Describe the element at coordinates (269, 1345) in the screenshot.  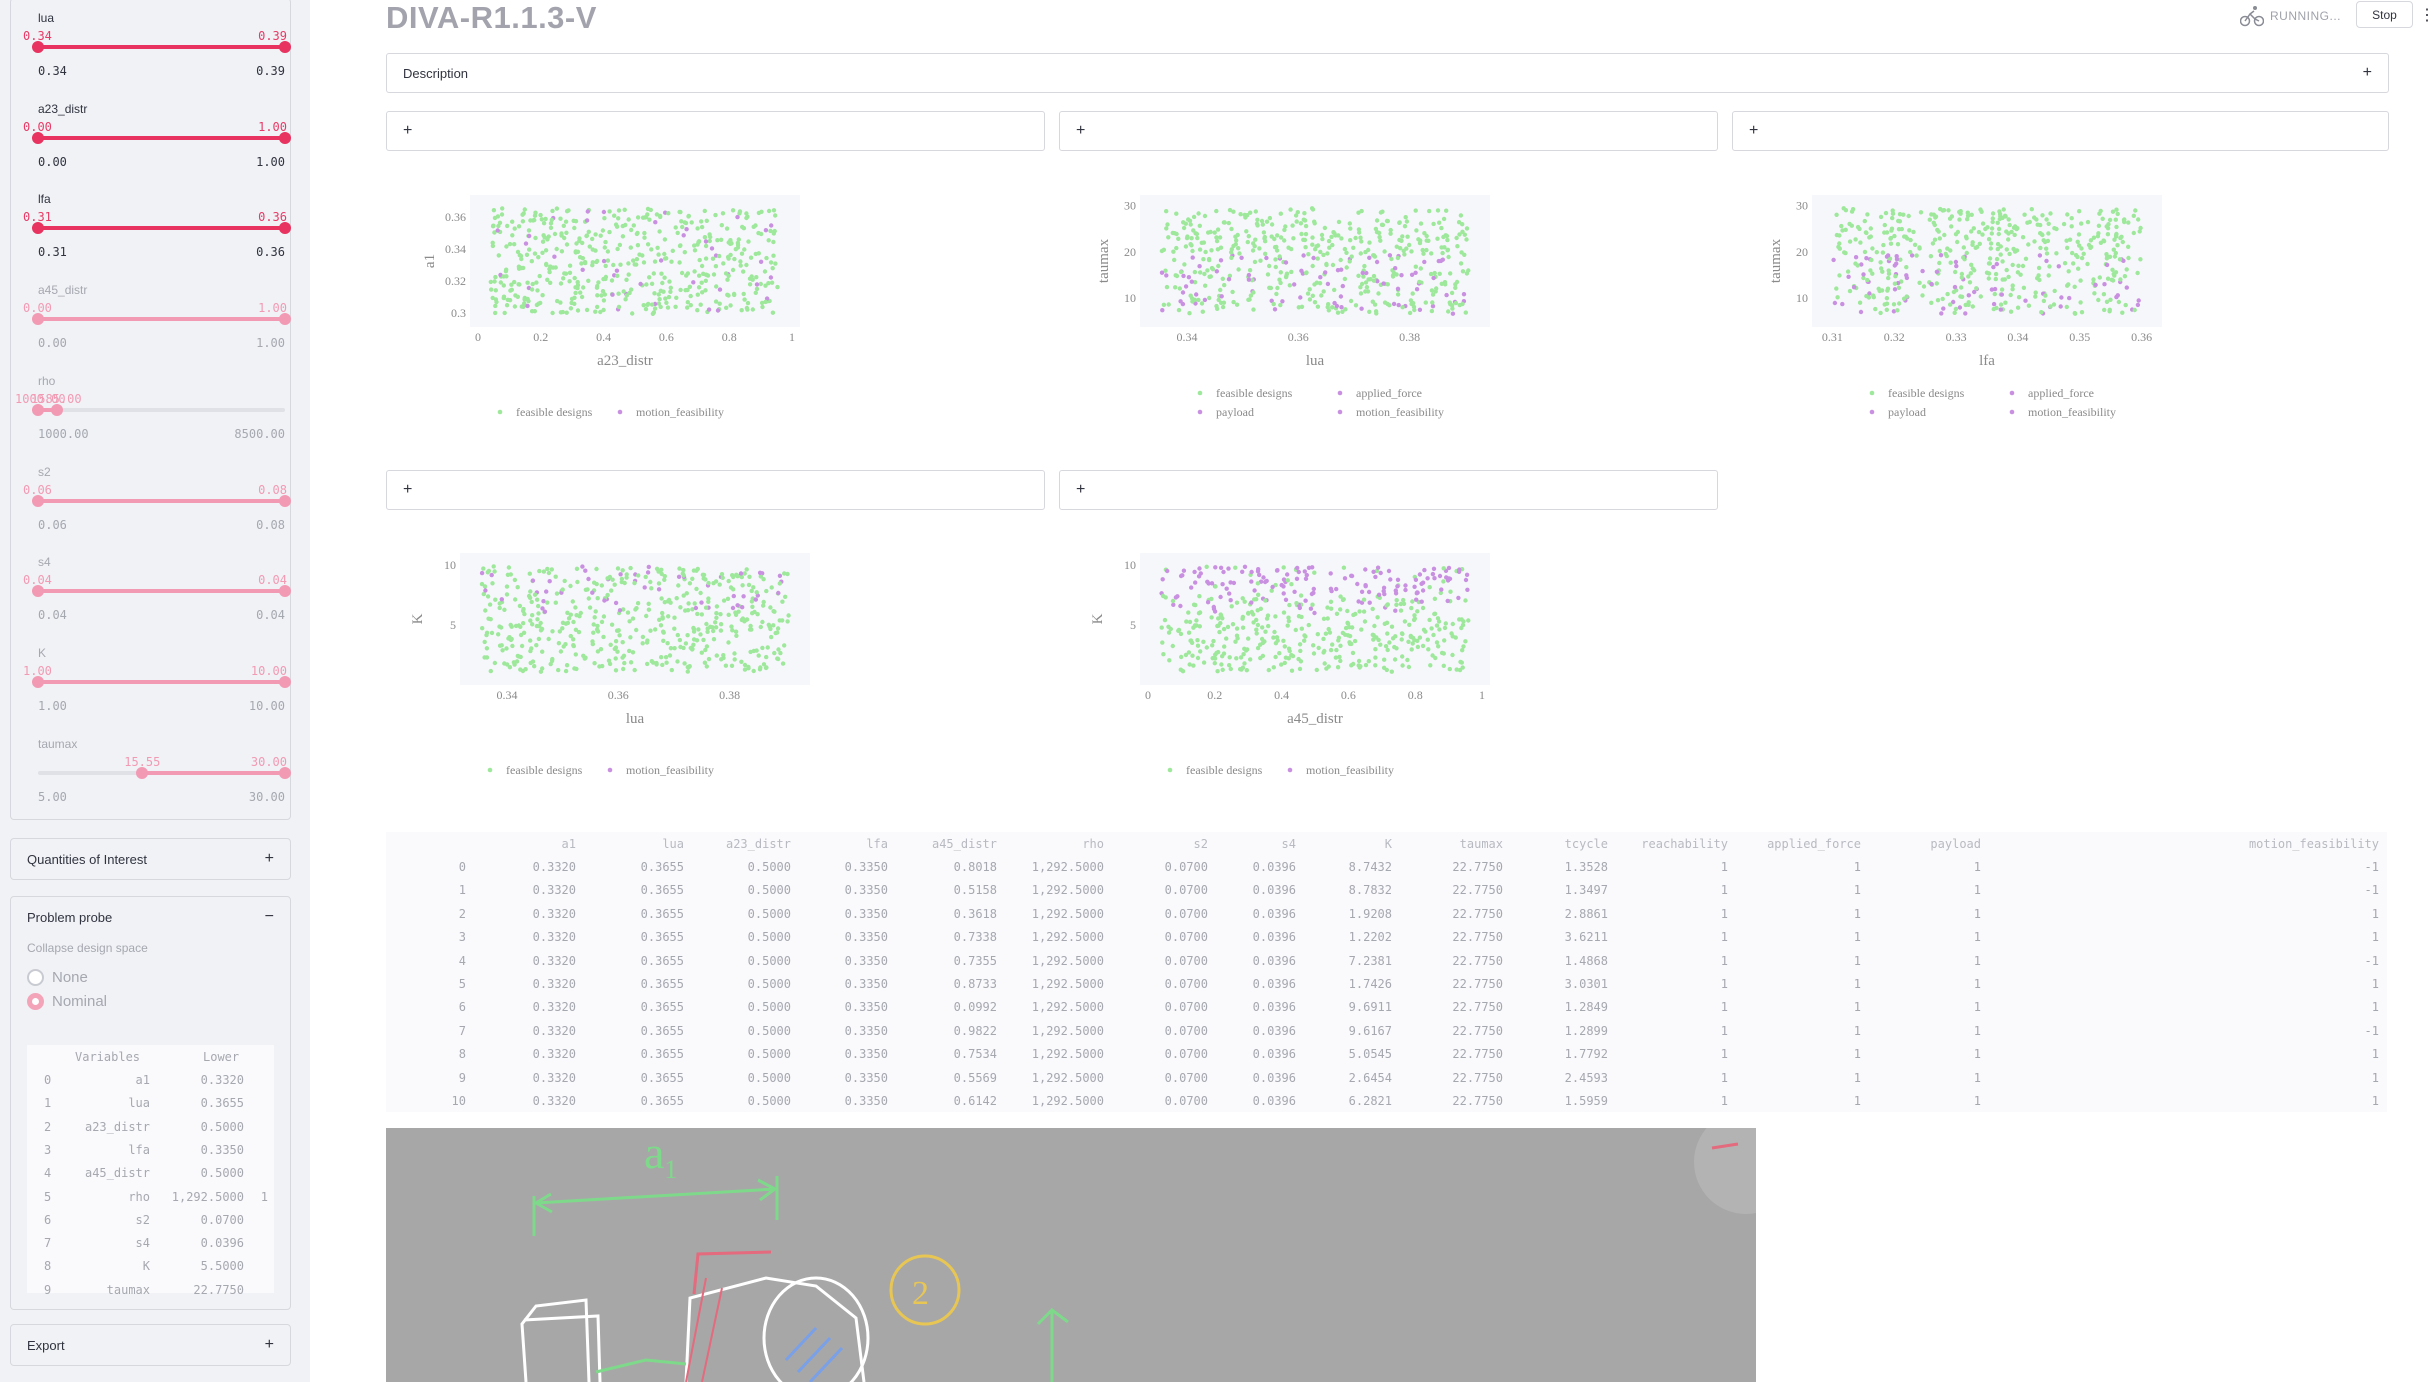
I see `expand-plus-icon: +` at that location.